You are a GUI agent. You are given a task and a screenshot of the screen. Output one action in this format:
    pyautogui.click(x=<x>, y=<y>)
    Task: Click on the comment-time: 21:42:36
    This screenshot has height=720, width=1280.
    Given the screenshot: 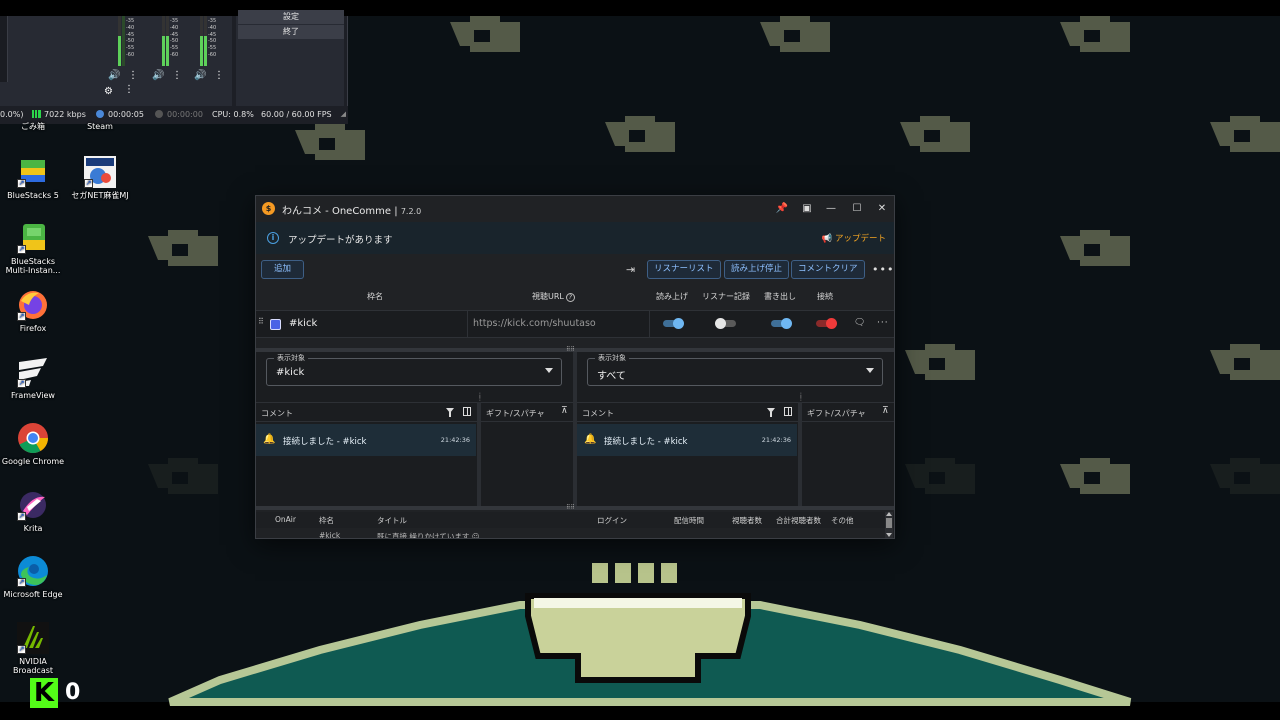 What is the action you would take?
    pyautogui.click(x=455, y=440)
    